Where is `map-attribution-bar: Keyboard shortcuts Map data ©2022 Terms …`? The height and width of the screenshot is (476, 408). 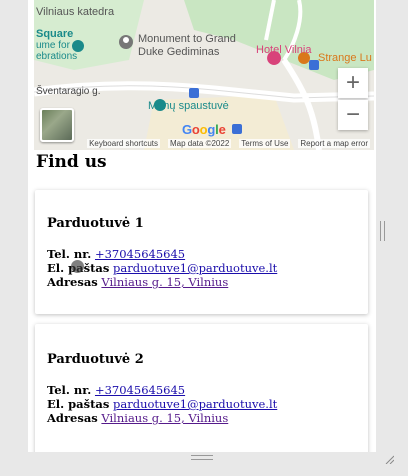
map-attribution-bar: Keyboard shortcuts Map data ©2022 Terms … is located at coordinates (204, 143).